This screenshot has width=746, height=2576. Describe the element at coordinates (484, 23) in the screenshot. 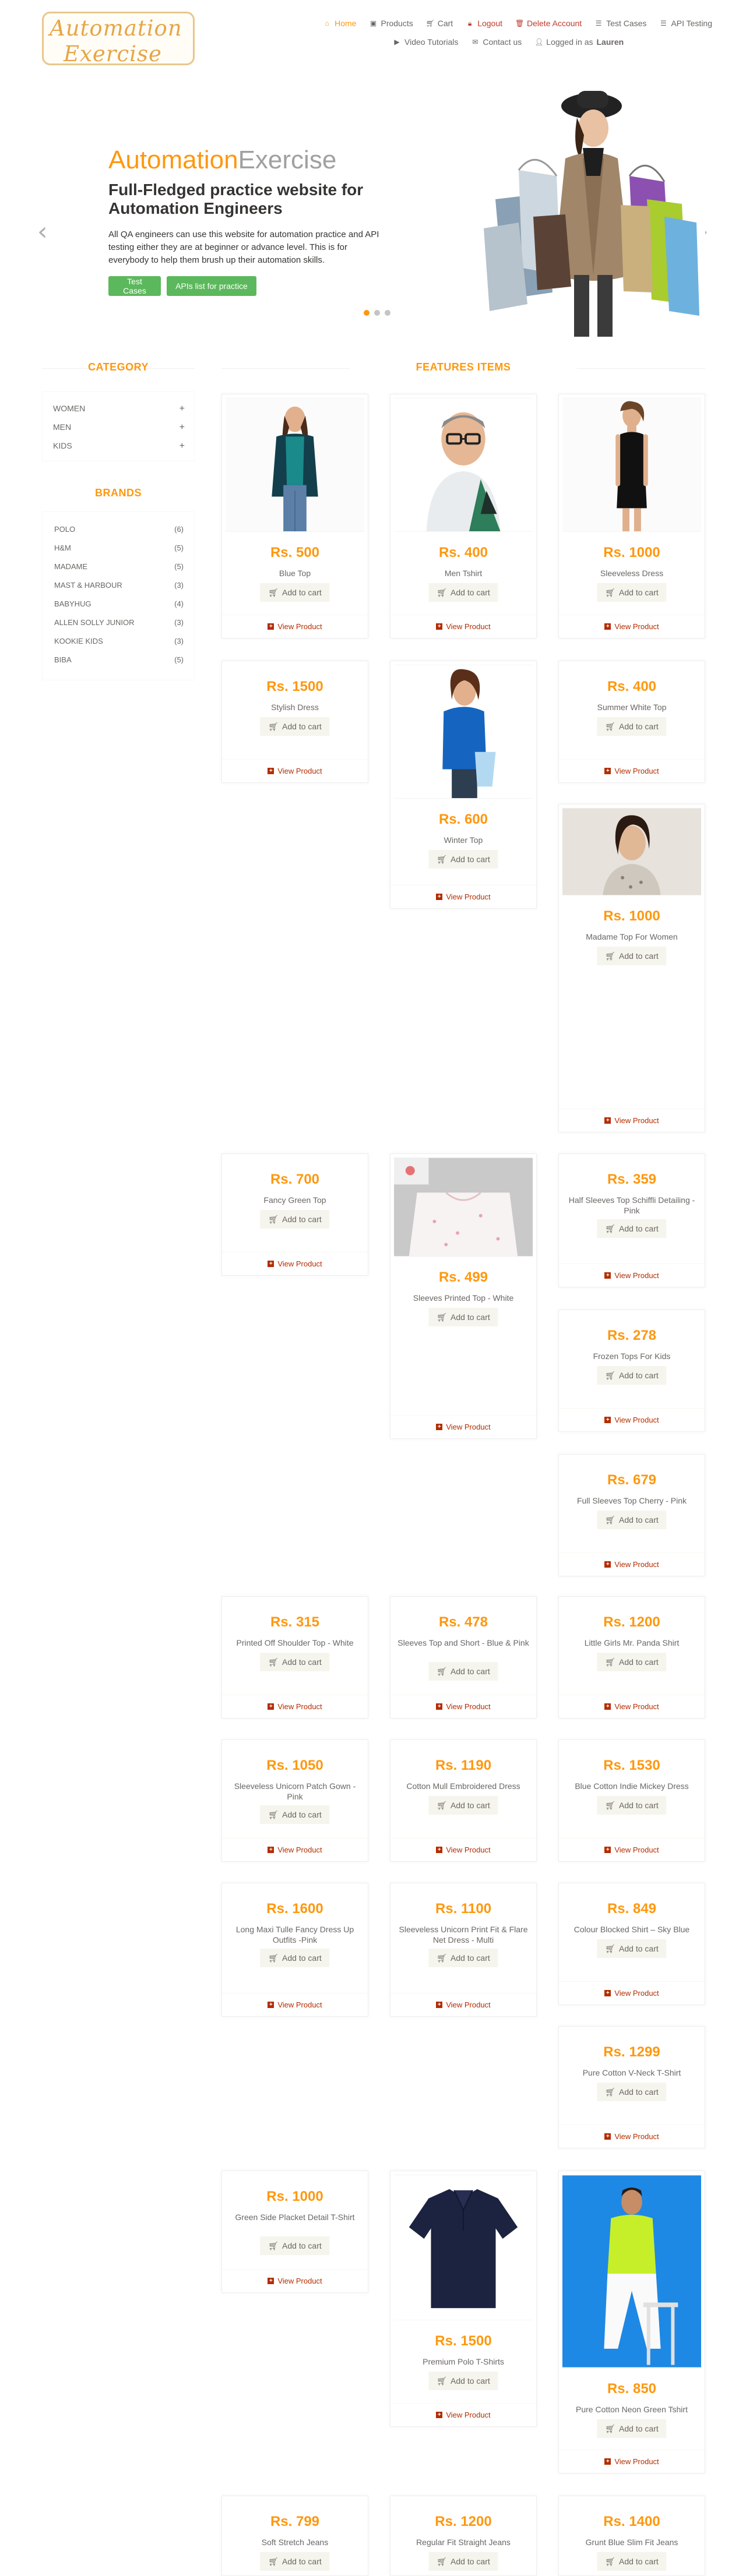

I see `nav-logout: 🔒︎ Logout` at that location.